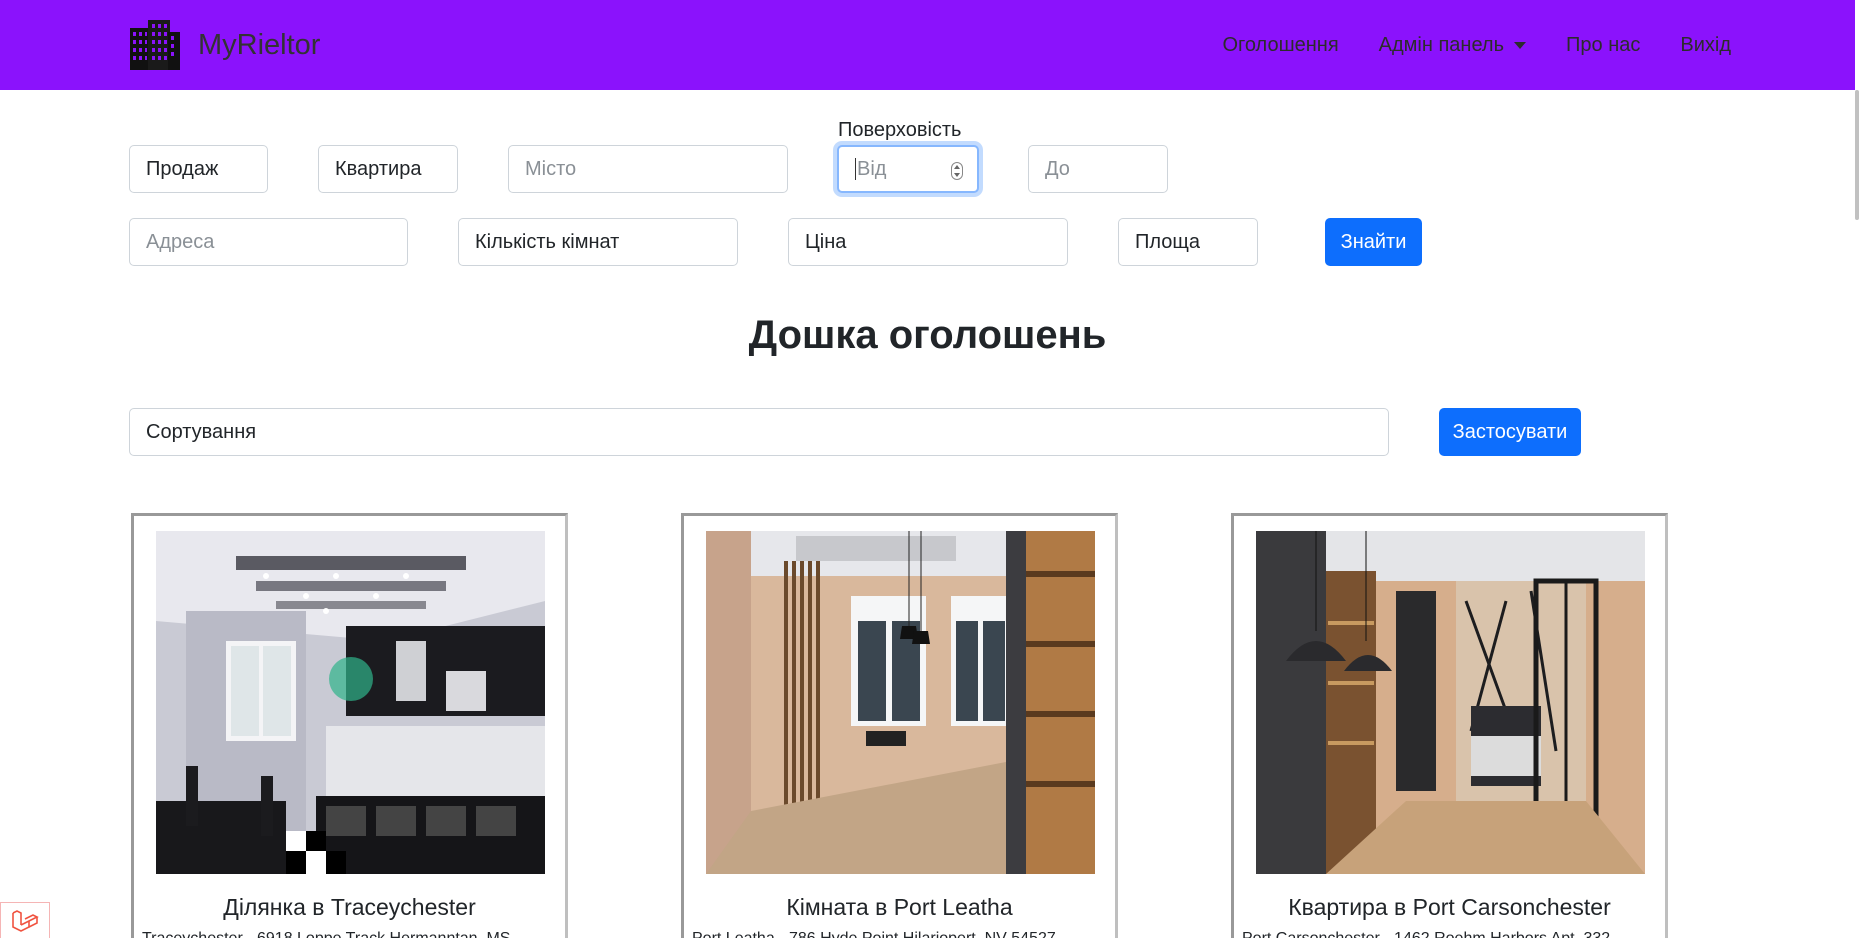  What do you see at coordinates (1857, 469) in the screenshot?
I see `page-scrollbar` at bounding box center [1857, 469].